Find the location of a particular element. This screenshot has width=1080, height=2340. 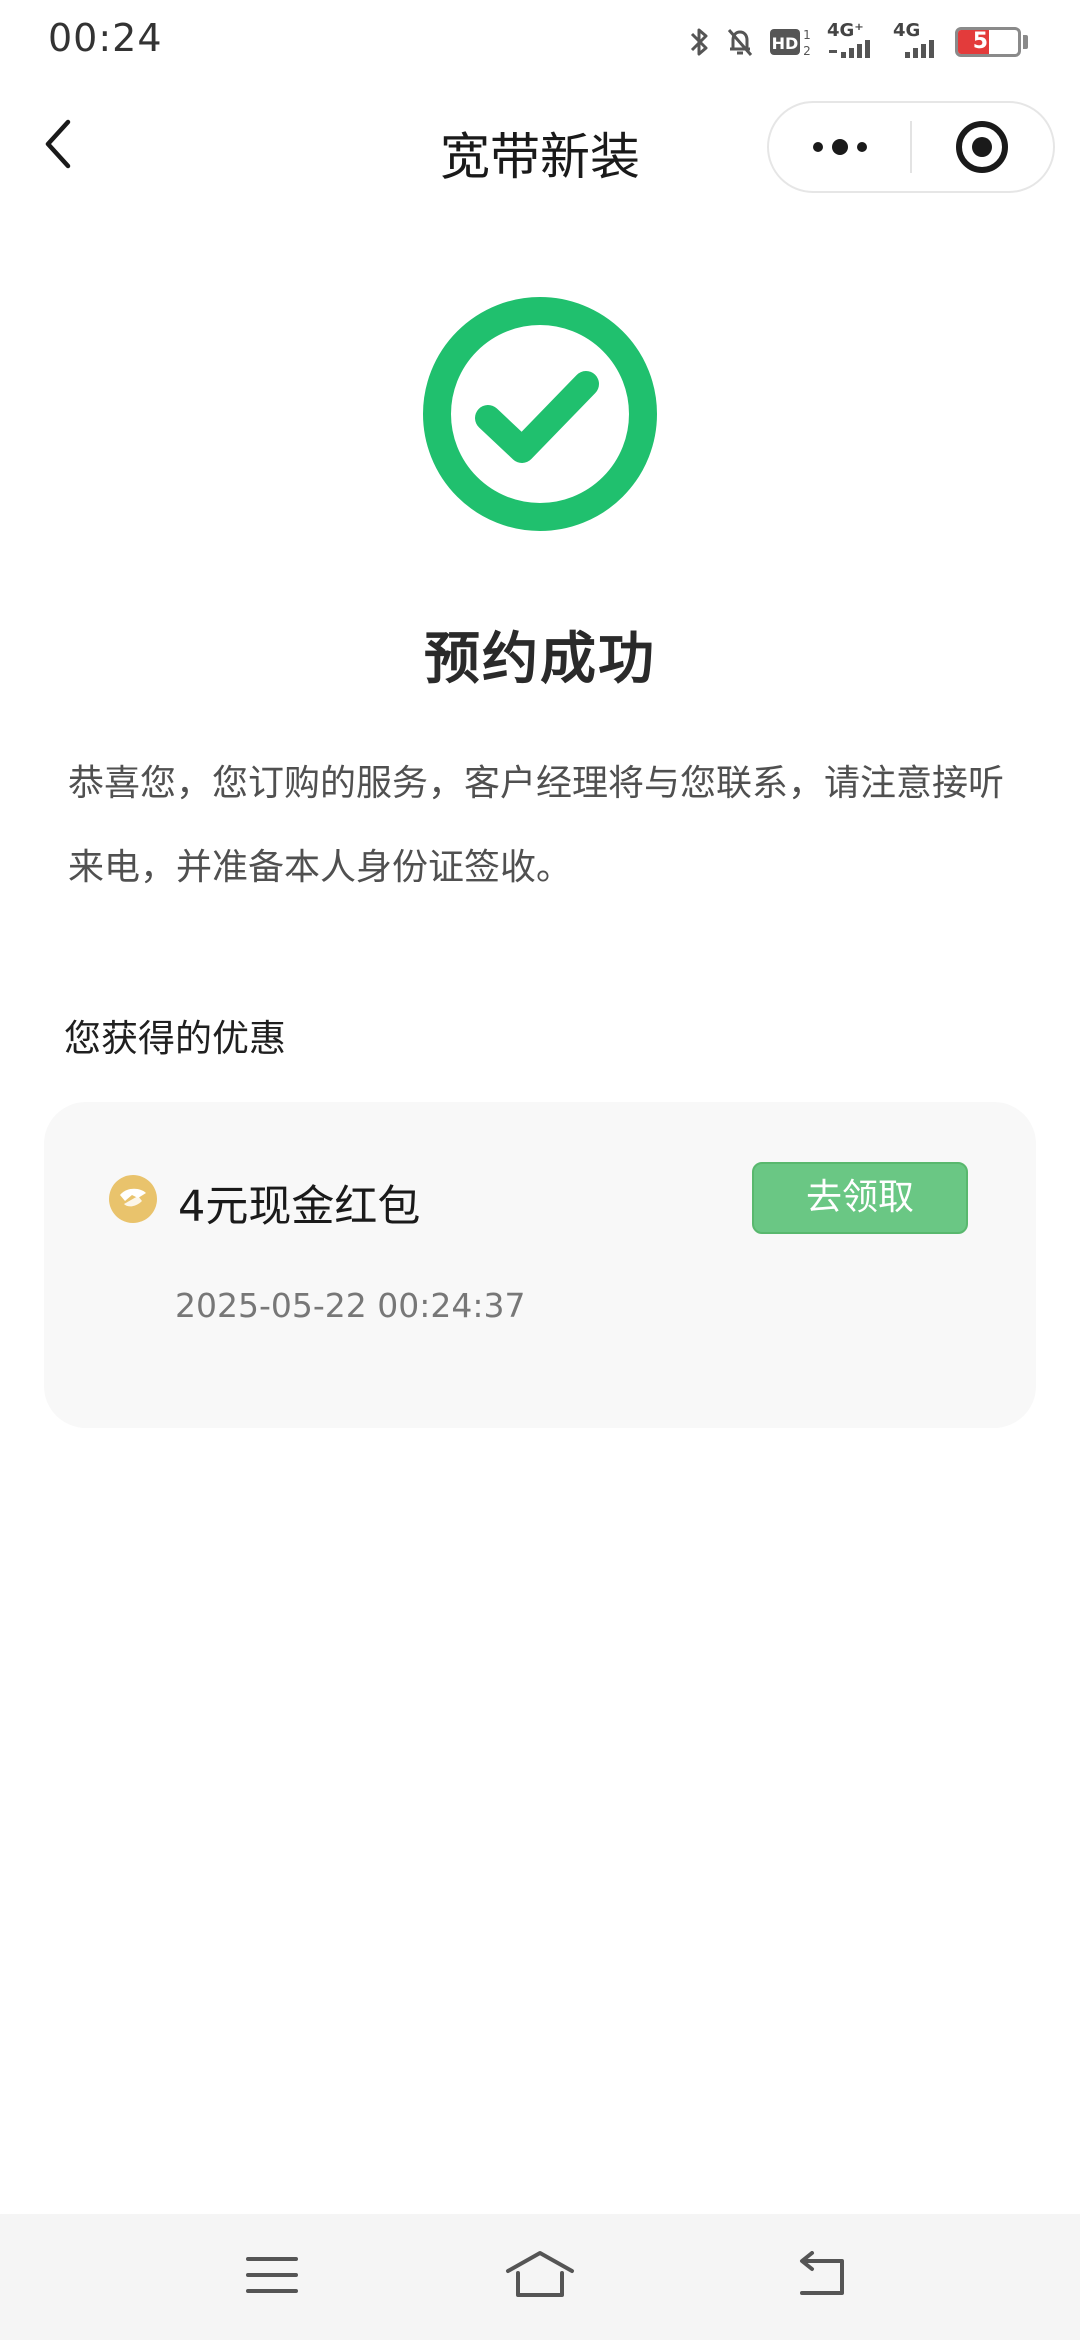

system-nav-bar is located at coordinates (540, 2277).